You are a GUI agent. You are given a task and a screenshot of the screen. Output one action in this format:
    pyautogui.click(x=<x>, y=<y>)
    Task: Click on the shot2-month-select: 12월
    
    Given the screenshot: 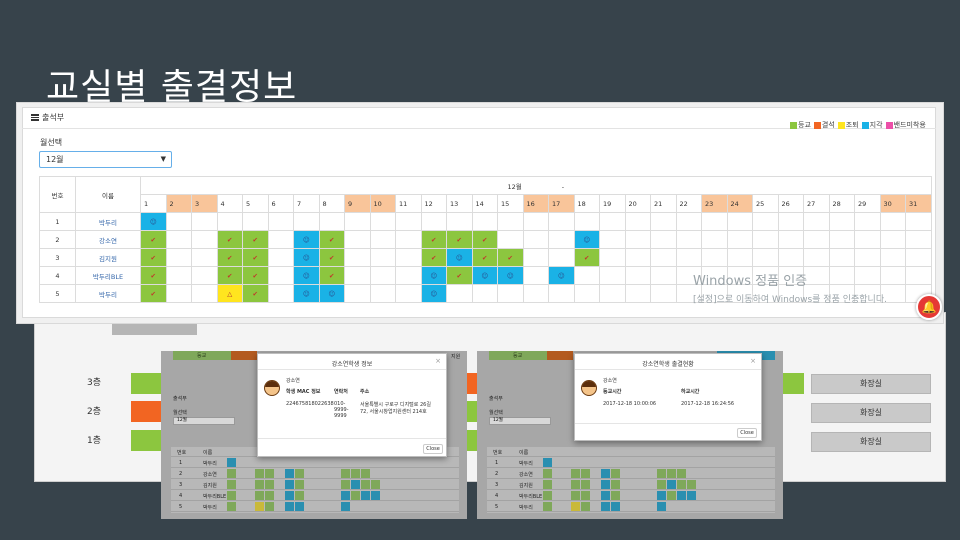 What is the action you would take?
    pyautogui.click(x=520, y=421)
    